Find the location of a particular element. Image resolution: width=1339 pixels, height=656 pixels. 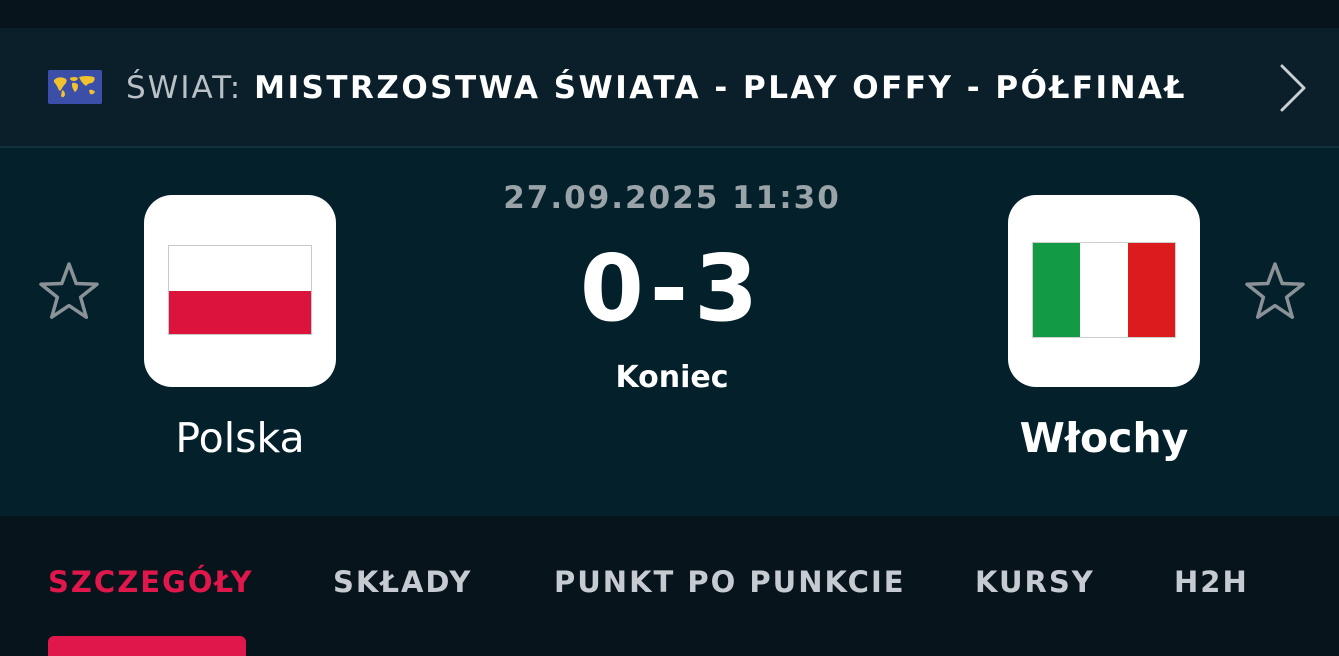

league-country: ŚWIAT: is located at coordinates (184, 88).